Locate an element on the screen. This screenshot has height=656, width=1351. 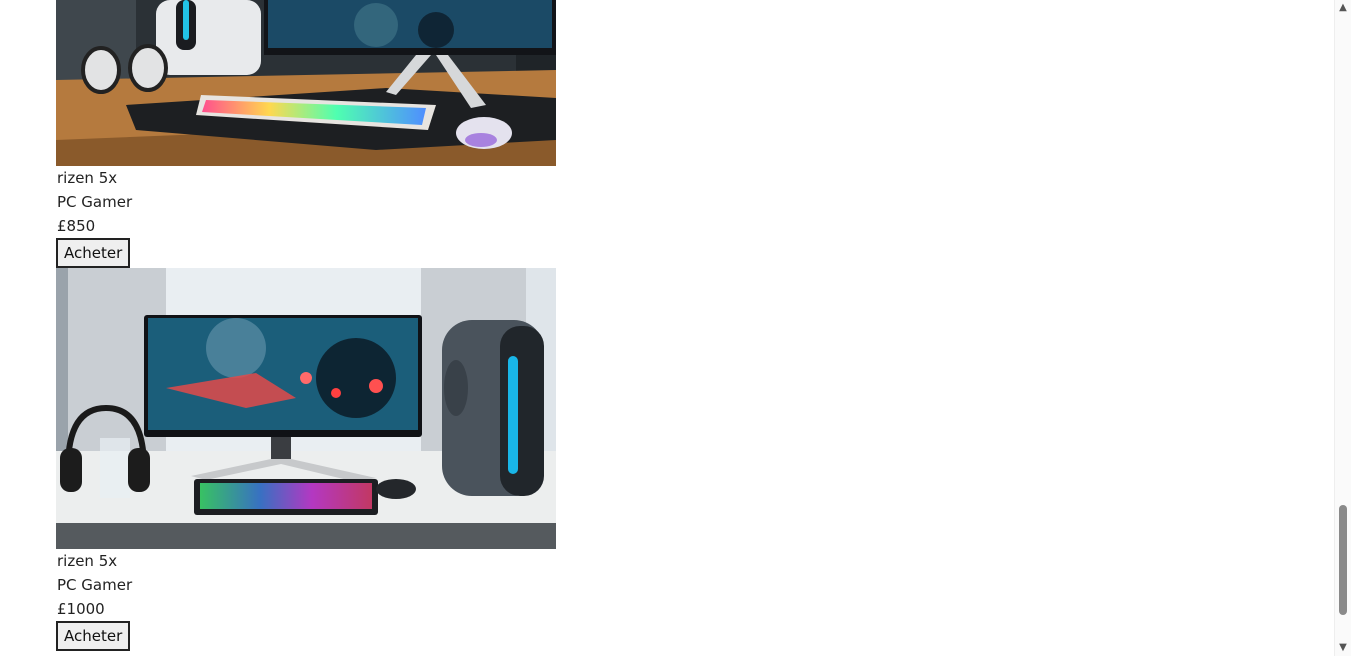
product-image is located at coordinates (306, 83).